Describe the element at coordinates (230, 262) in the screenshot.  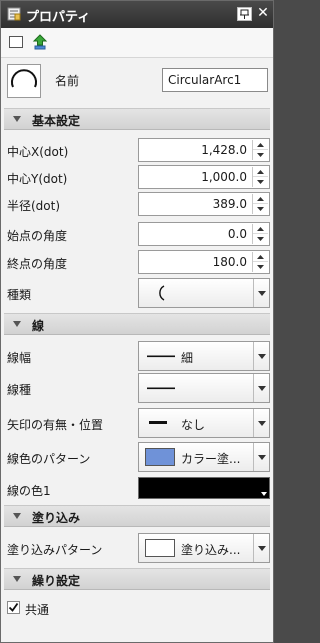
I see `end-angle-value: 180.0` at that location.